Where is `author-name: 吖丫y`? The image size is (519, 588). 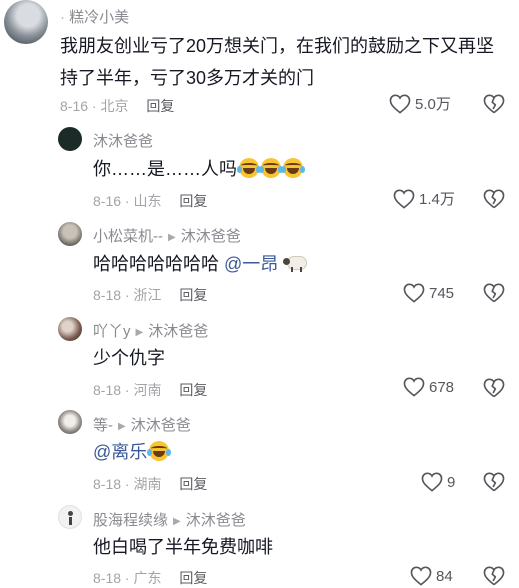 author-name: 吖丫y is located at coordinates (112, 331).